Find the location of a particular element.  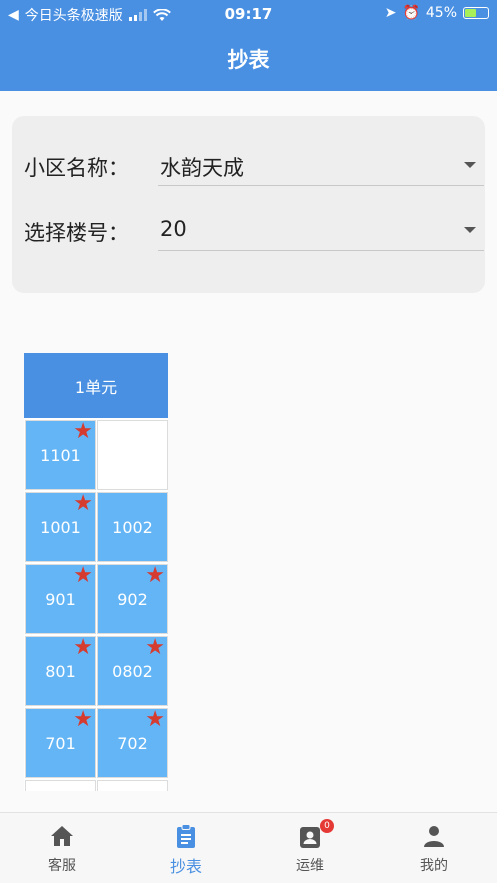

room-number: 701 is located at coordinates (60, 743).